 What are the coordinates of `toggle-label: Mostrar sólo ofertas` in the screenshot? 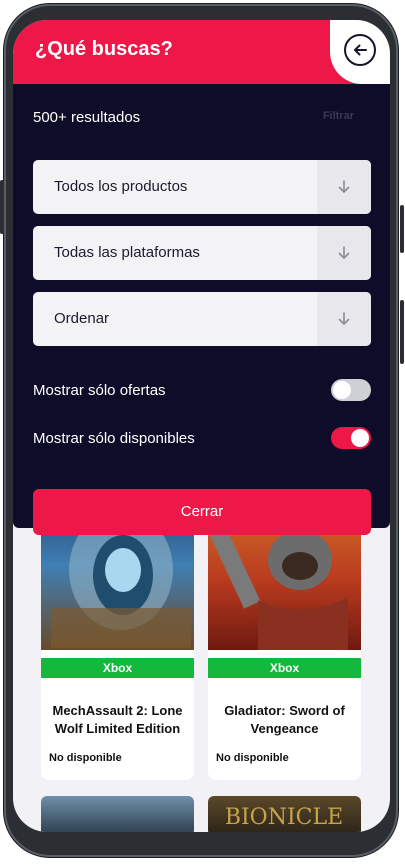 It's located at (99, 390).